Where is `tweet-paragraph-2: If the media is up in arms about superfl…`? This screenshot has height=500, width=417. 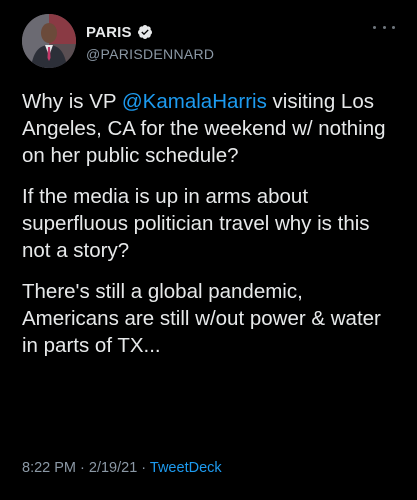
tweet-paragraph-2: If the media is up in arms about superfl… is located at coordinates (196, 223).